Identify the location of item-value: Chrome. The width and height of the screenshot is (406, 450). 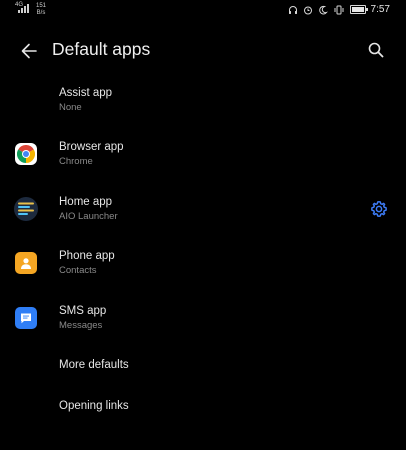
(76, 161).